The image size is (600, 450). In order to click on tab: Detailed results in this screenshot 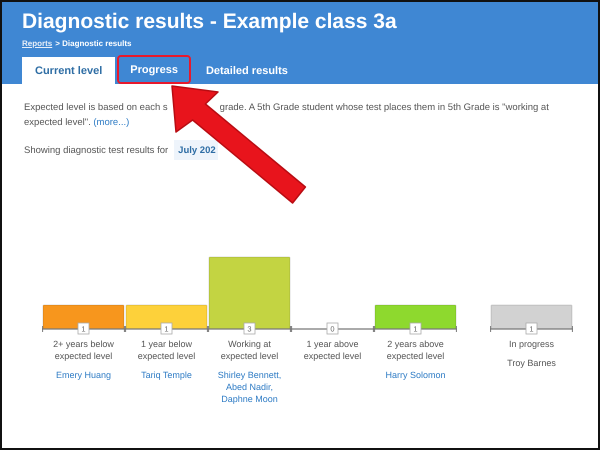, I will do `click(246, 70)`.